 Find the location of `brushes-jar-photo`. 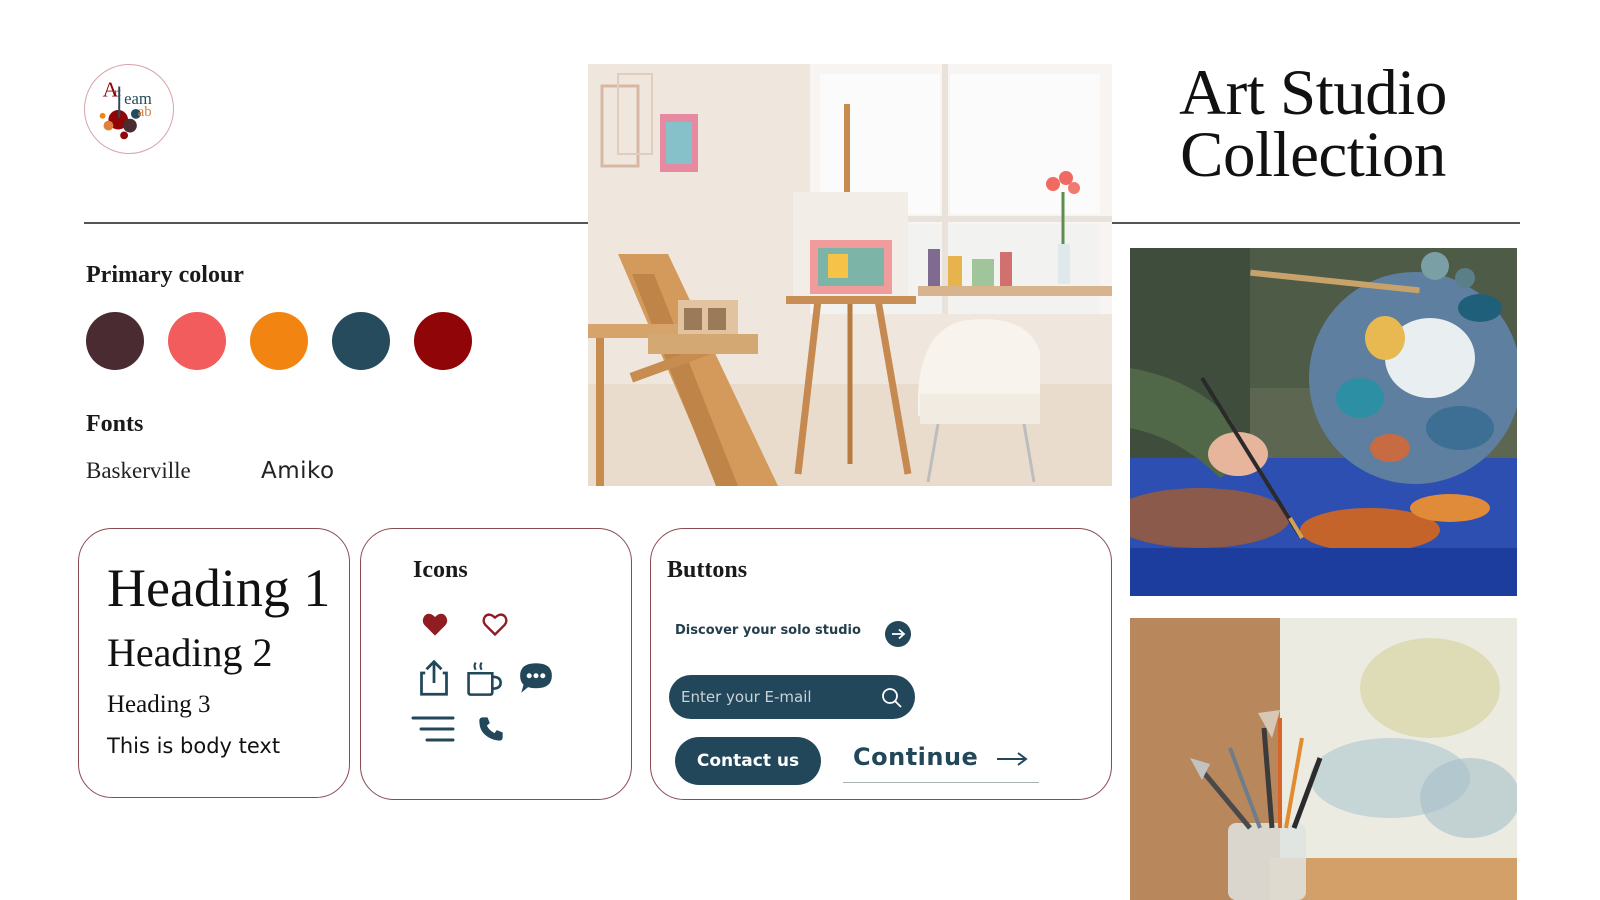

brushes-jar-photo is located at coordinates (1323, 759).